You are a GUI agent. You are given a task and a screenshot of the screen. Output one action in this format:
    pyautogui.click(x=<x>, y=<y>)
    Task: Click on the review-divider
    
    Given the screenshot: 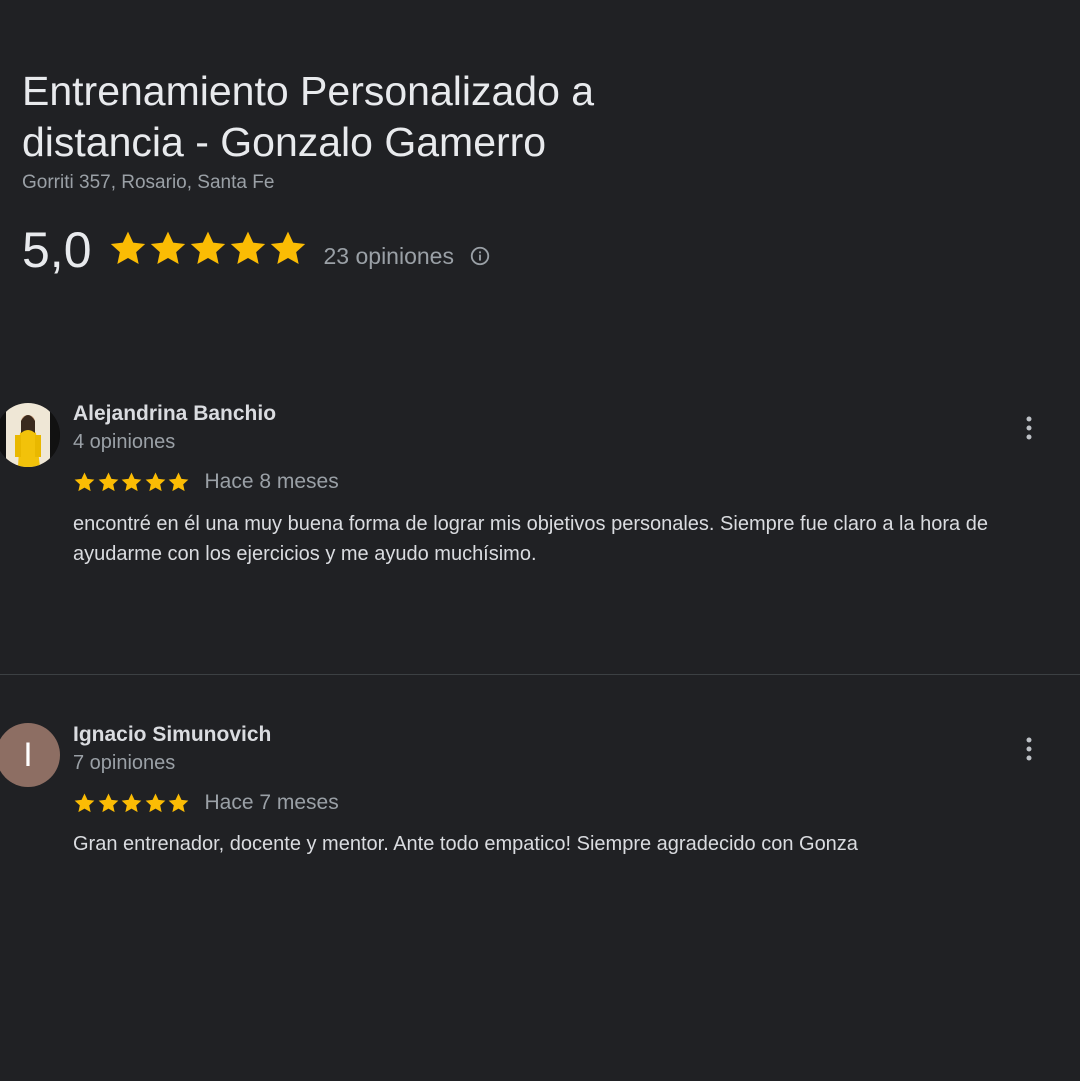 What is the action you would take?
    pyautogui.click(x=540, y=674)
    